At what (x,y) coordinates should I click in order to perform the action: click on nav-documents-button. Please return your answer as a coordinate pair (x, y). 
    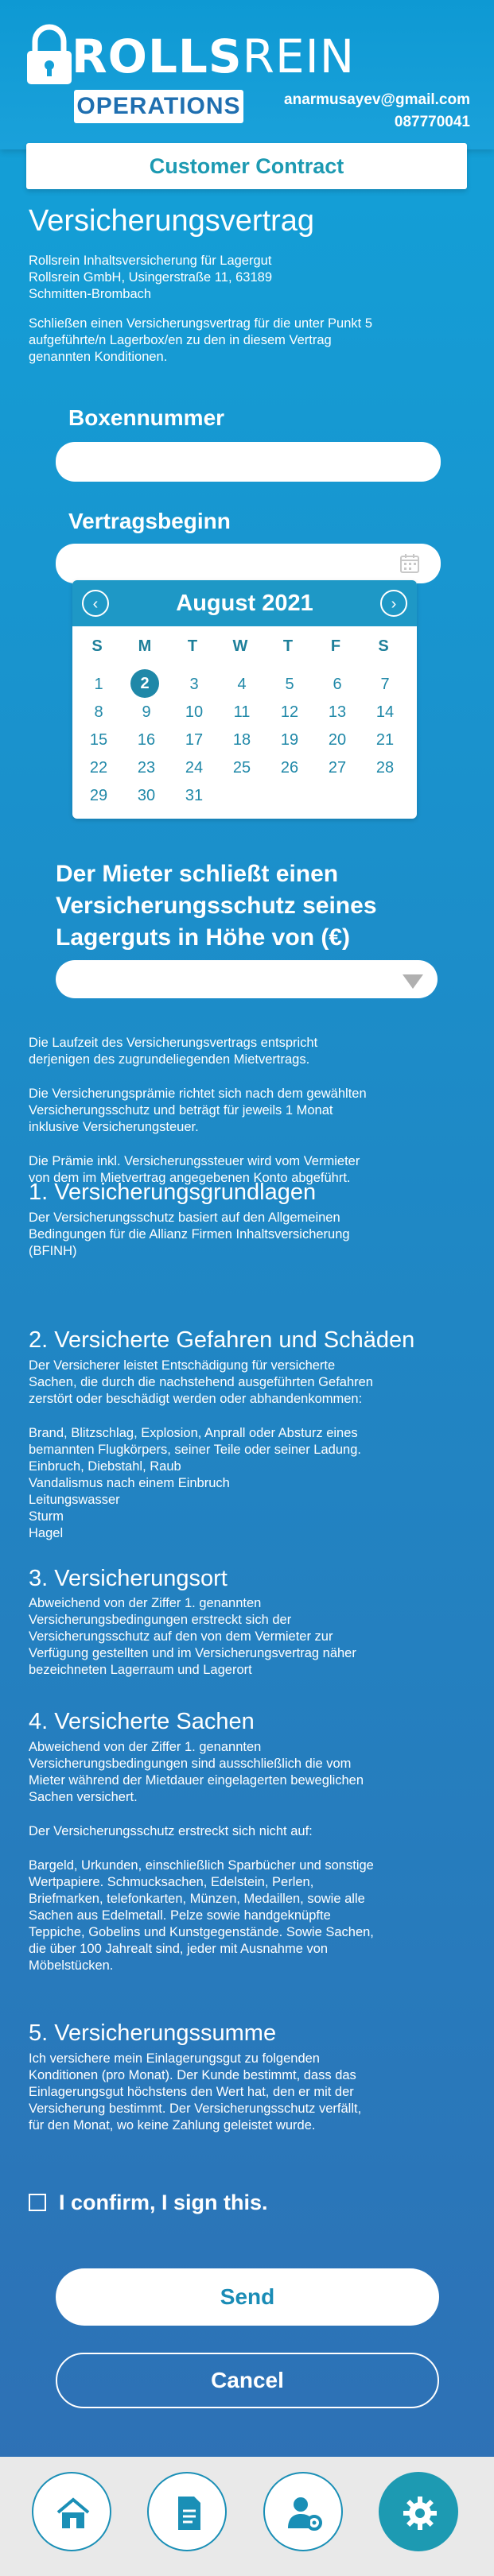
    Looking at the image, I should click on (187, 2511).